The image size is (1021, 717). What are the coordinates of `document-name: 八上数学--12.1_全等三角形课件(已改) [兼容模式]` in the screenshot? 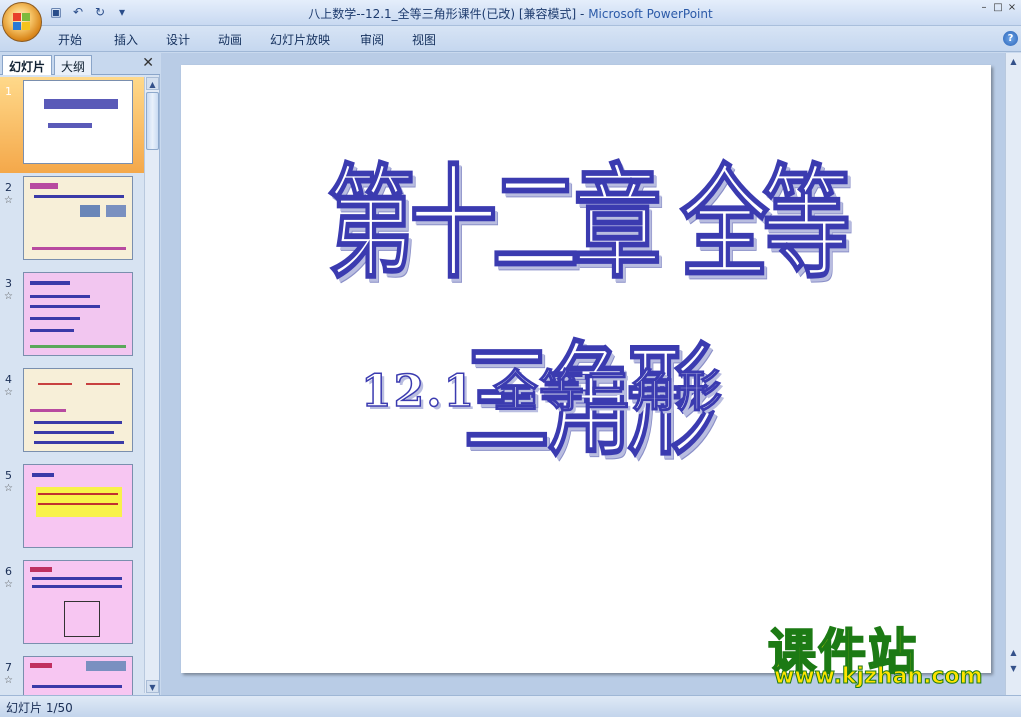 It's located at (442, 14).